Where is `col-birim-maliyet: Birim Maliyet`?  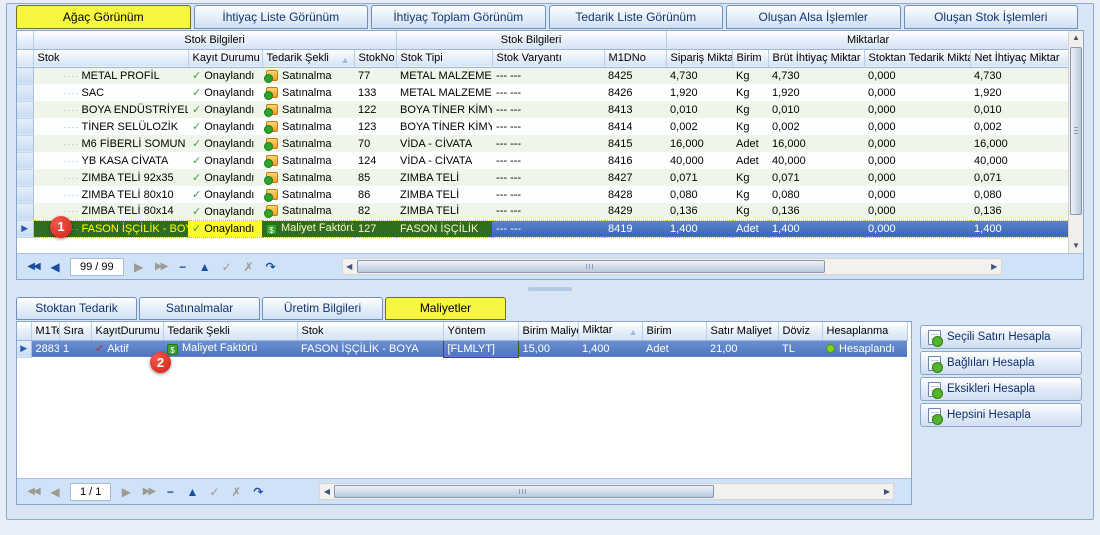 col-birim-maliyet: Birim Maliyet is located at coordinates (548, 331).